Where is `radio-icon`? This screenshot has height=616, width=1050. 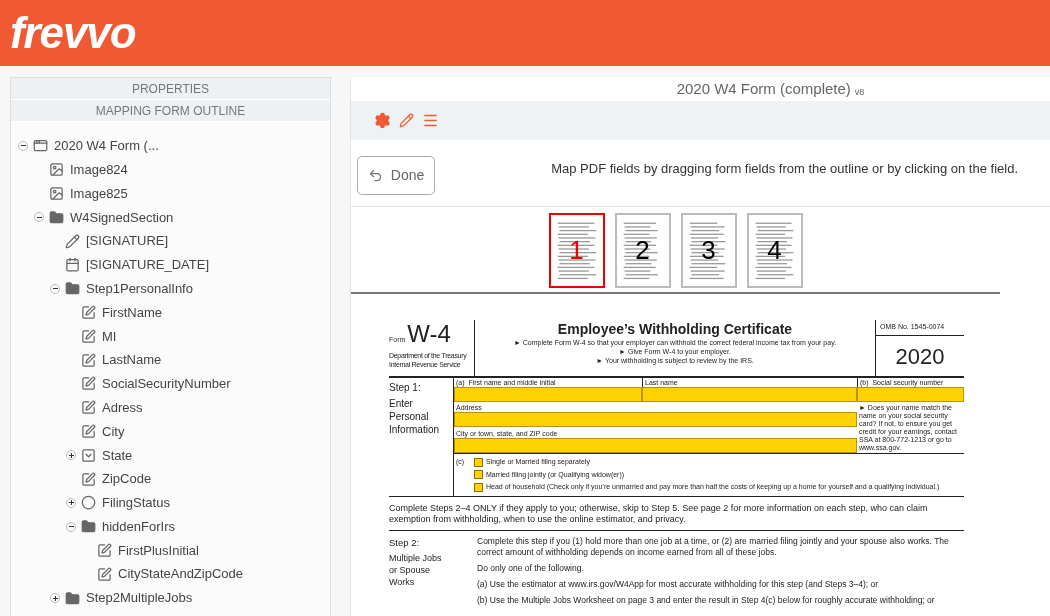
radio-icon is located at coordinates (88, 503).